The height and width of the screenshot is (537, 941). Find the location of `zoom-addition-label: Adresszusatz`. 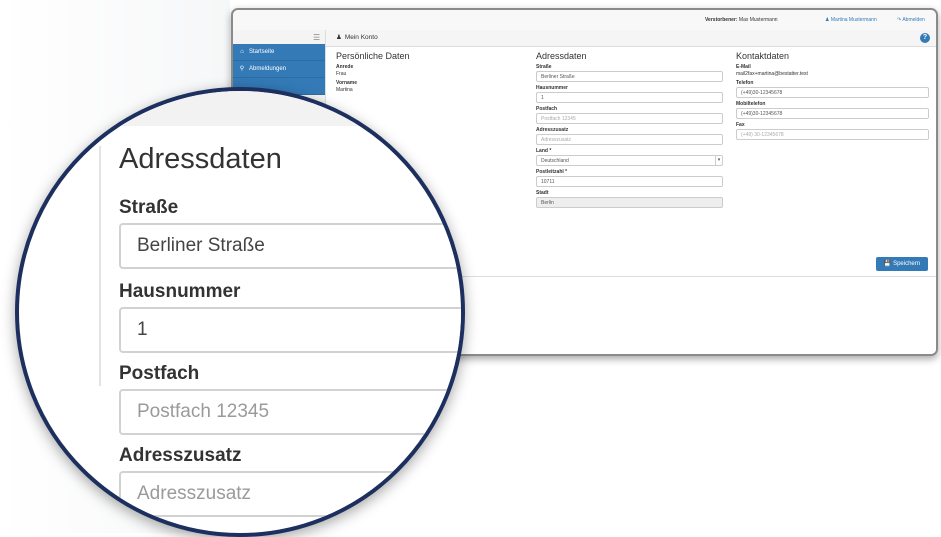

zoom-addition-label: Adresszusatz is located at coordinates (180, 455).